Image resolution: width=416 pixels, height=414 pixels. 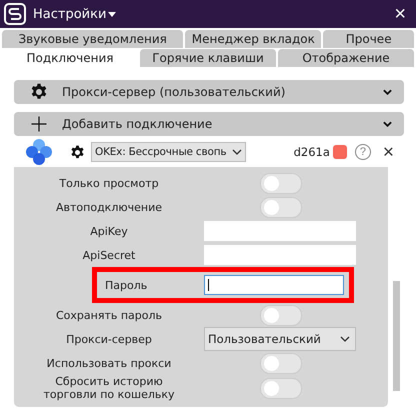 I want to click on app-logo-icon, so click(x=15, y=14).